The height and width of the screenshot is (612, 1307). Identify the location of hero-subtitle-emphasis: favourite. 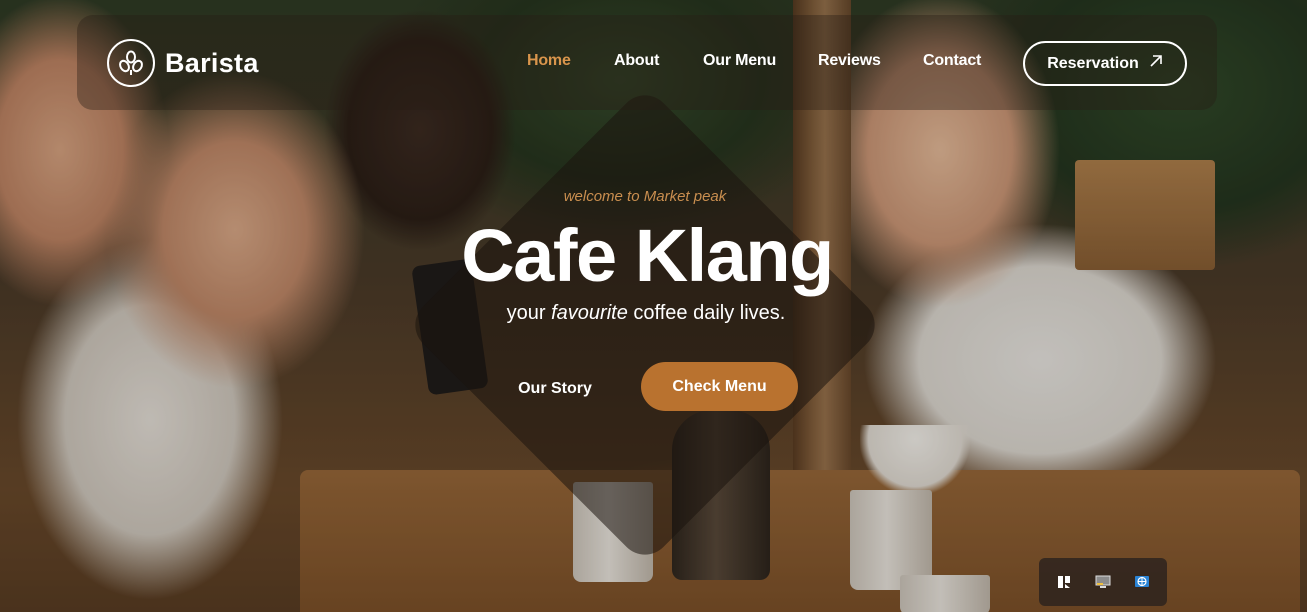
(589, 313).